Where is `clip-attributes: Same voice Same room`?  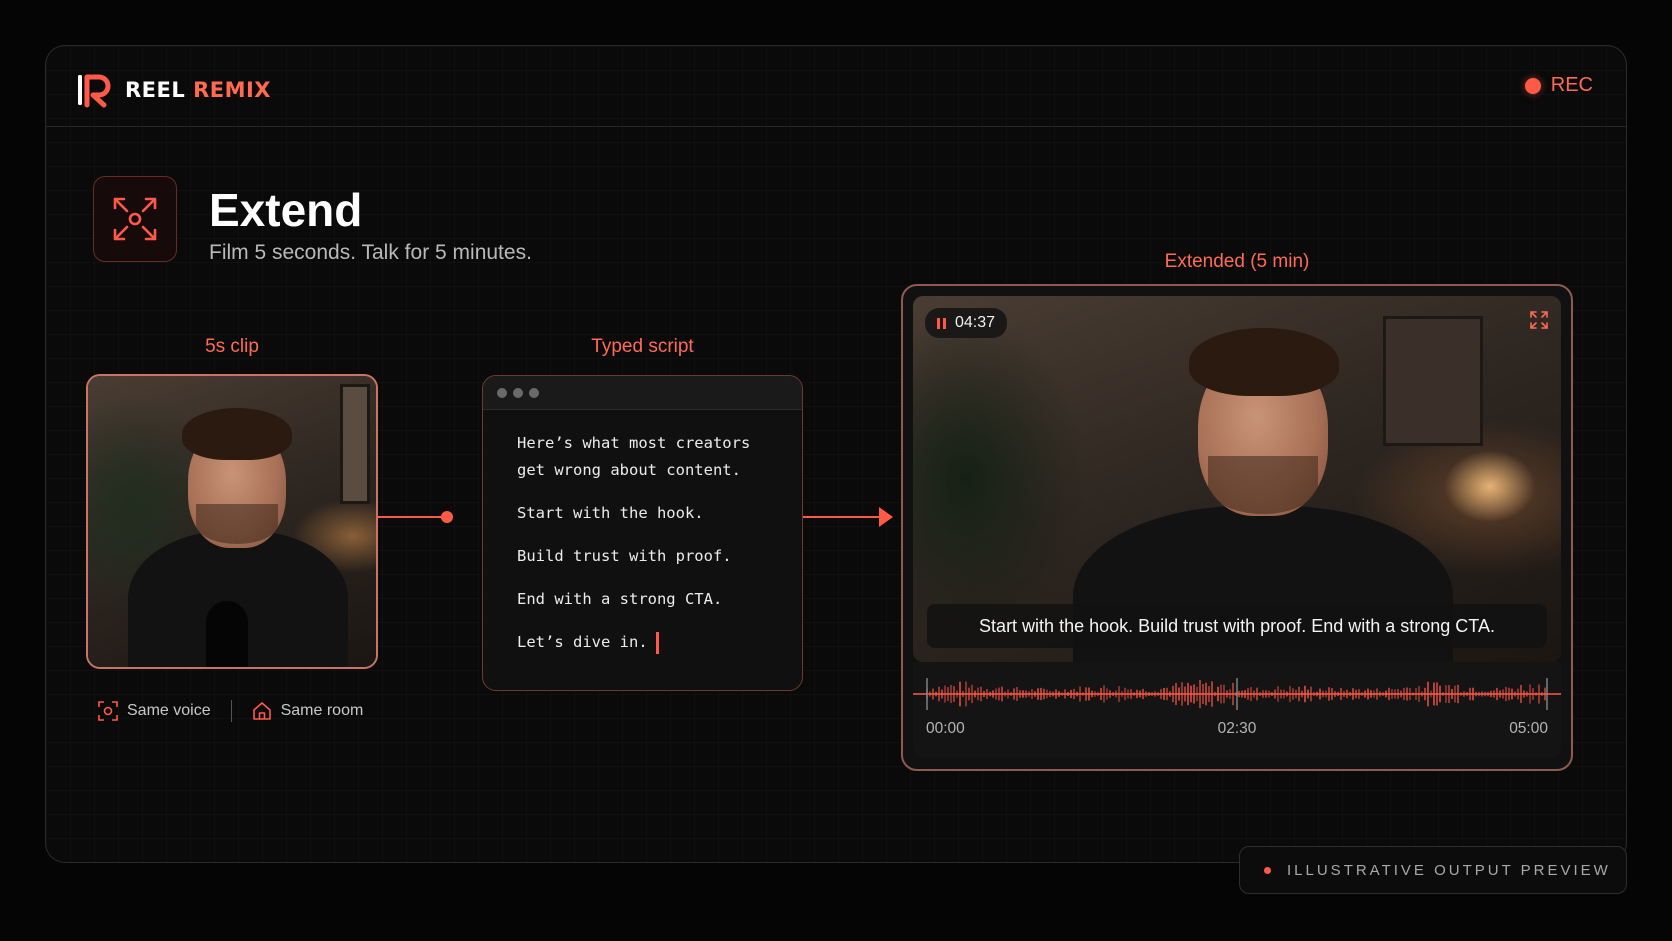
clip-attributes: Same voice Same room is located at coordinates (230, 711).